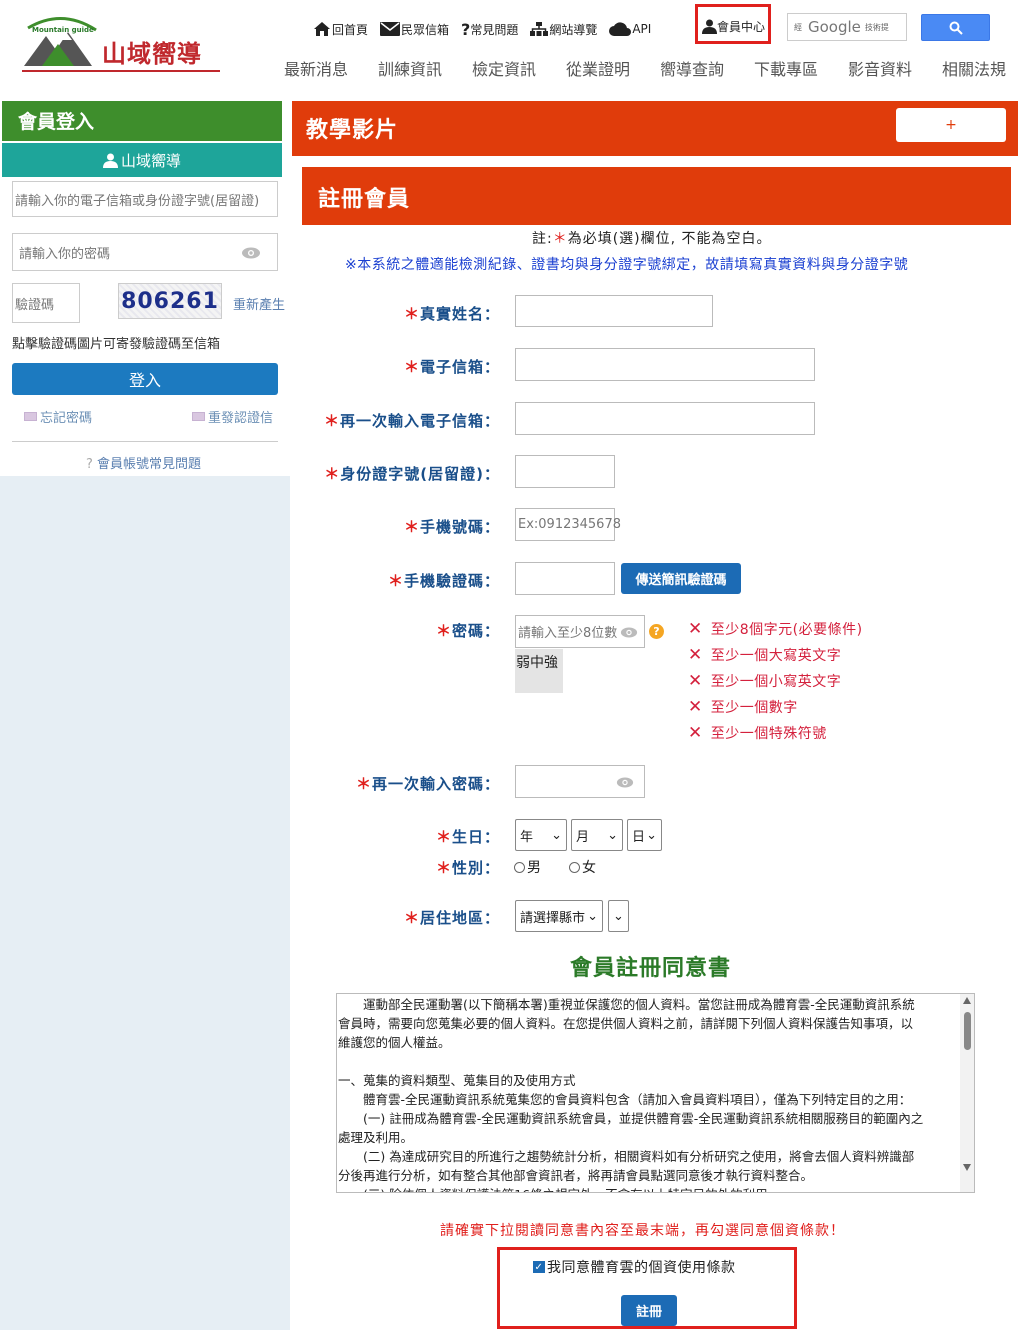 Image resolution: width=1023 pixels, height=1330 pixels. What do you see at coordinates (967, 1093) in the screenshot?
I see `consent-scrollbar` at bounding box center [967, 1093].